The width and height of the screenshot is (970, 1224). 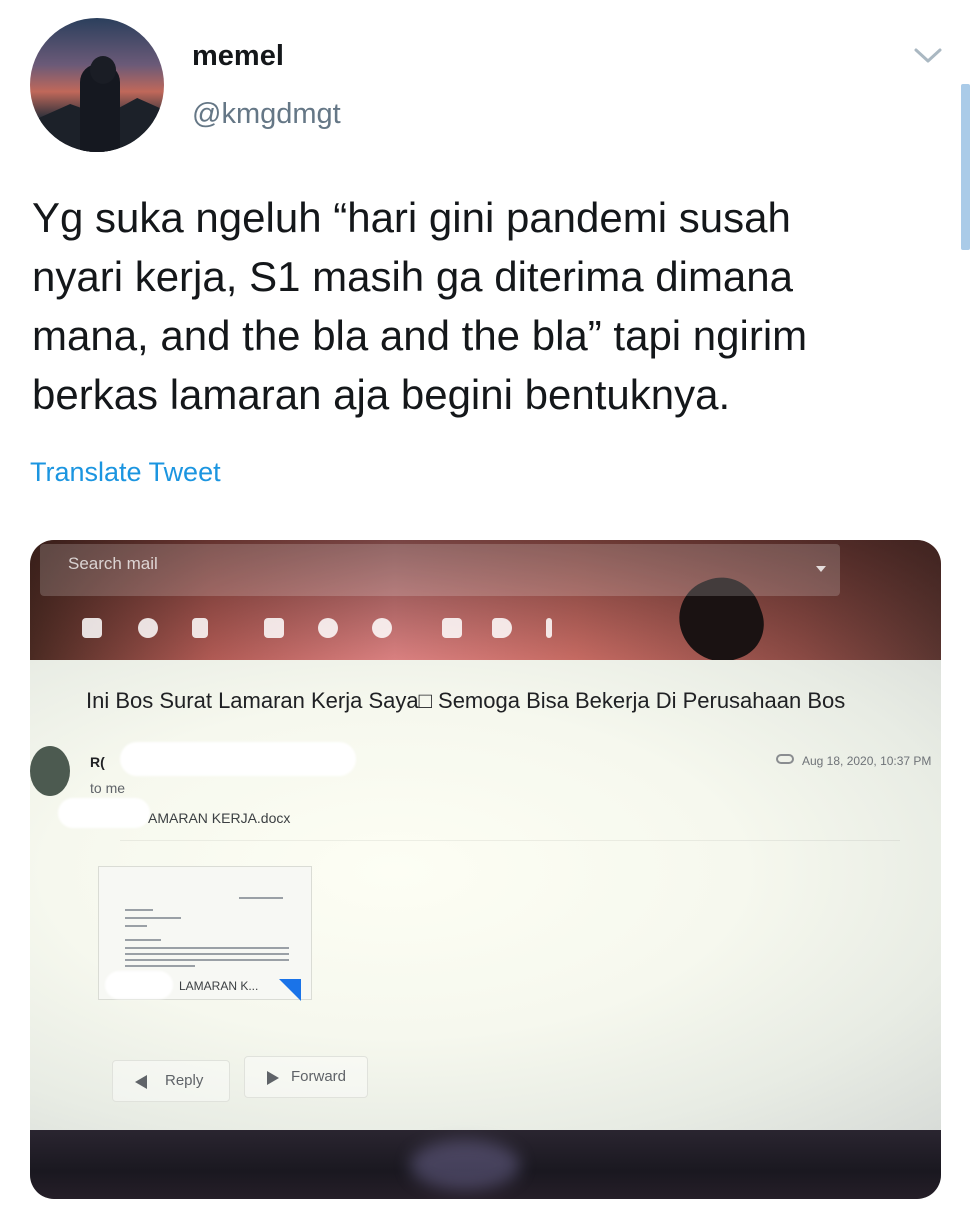 I want to click on delete-icon, so click(x=200, y=628).